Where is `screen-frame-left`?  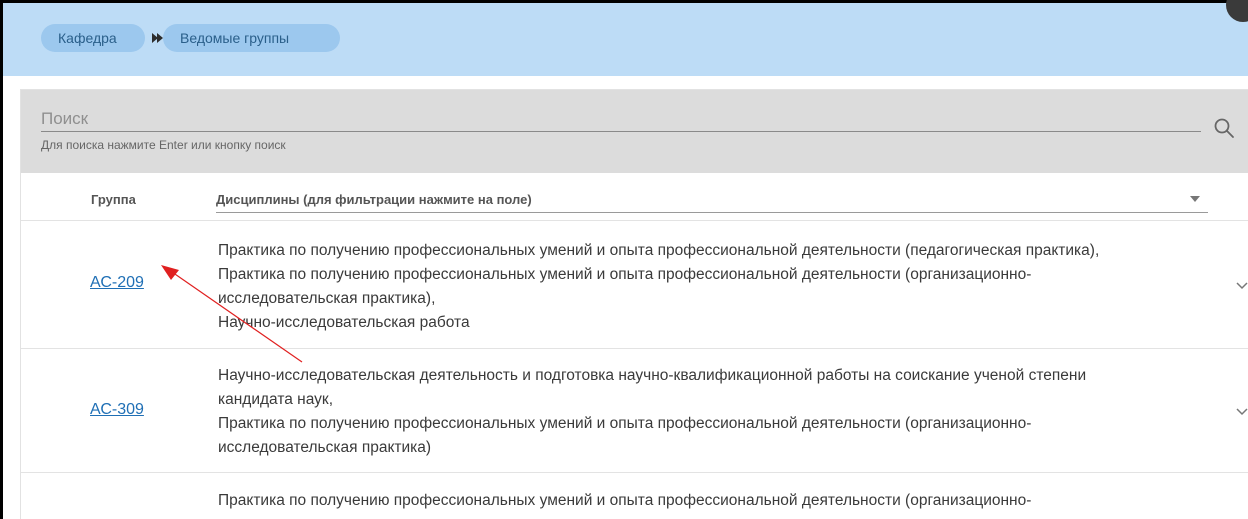 screen-frame-left is located at coordinates (1, 259).